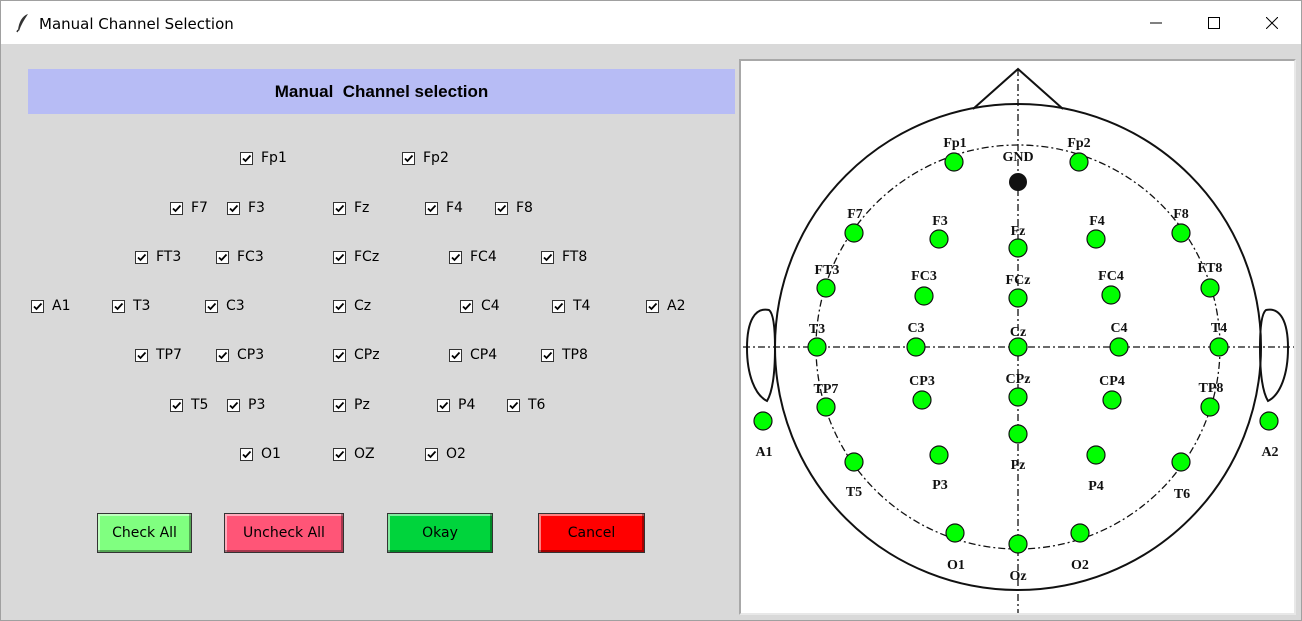 The height and width of the screenshot is (621, 1302). What do you see at coordinates (480, 306) in the screenshot?
I see `channel-checkbox-c4: C4` at bounding box center [480, 306].